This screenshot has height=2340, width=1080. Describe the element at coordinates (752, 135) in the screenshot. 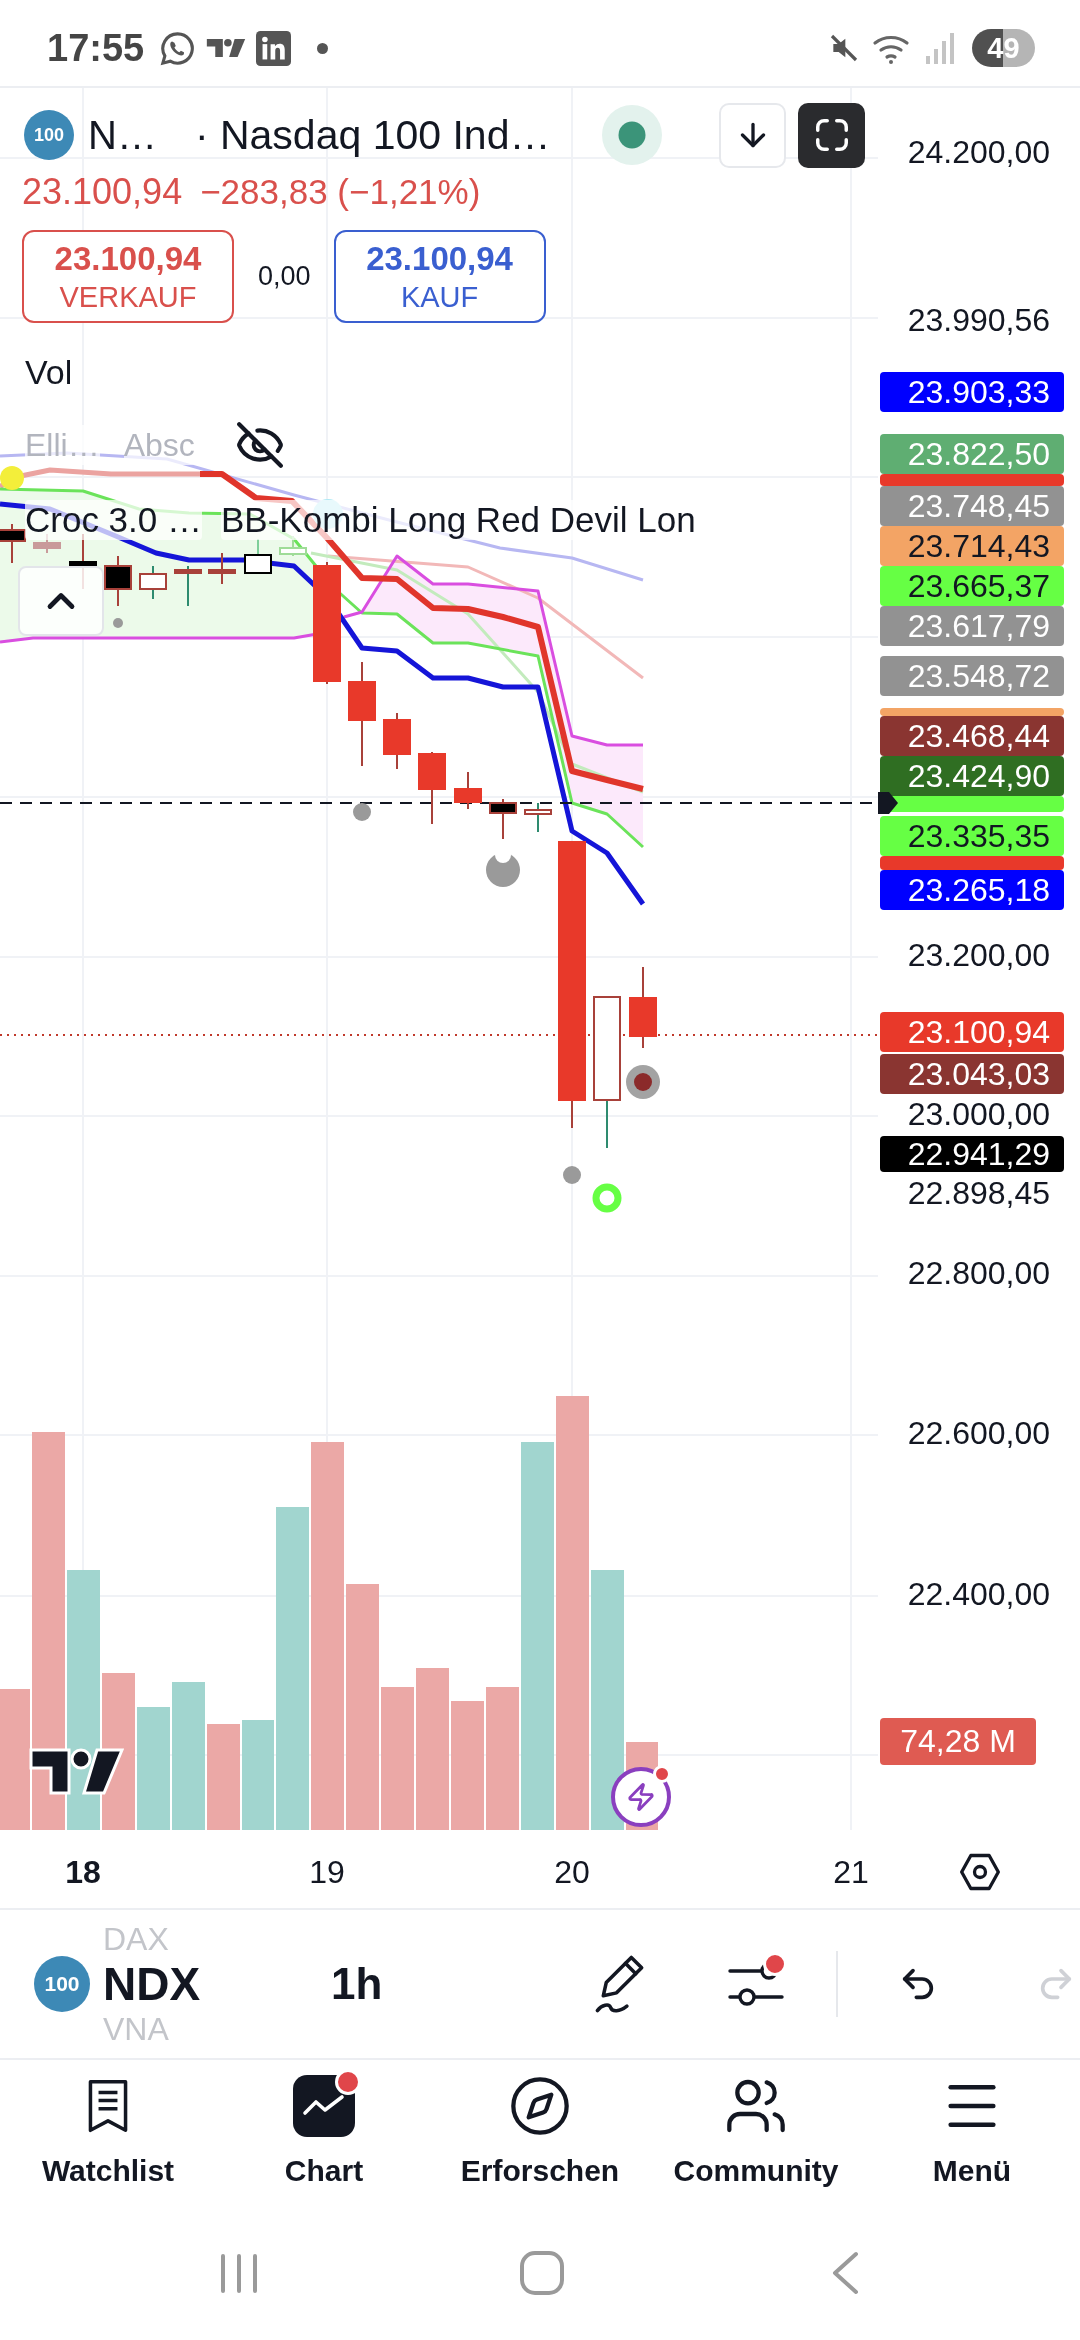

I see `arrow-down-button` at that location.